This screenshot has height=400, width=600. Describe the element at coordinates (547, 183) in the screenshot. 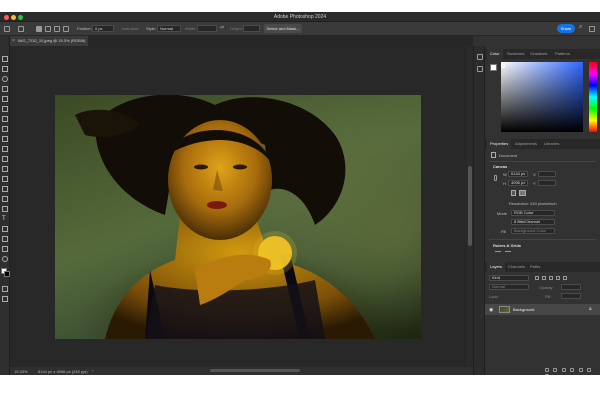

I see `y-field` at that location.